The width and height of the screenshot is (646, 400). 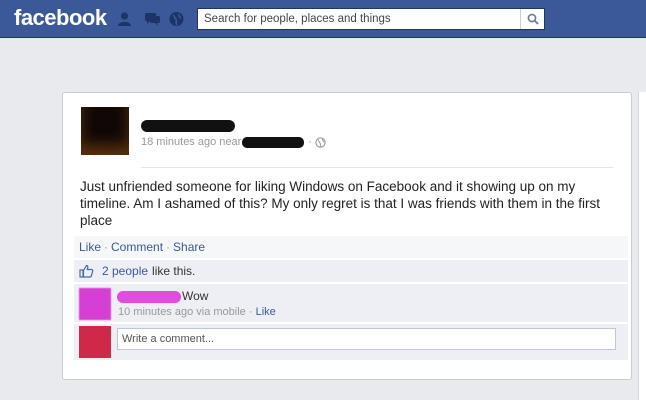 I want to click on redacted-location, so click(x=273, y=142).